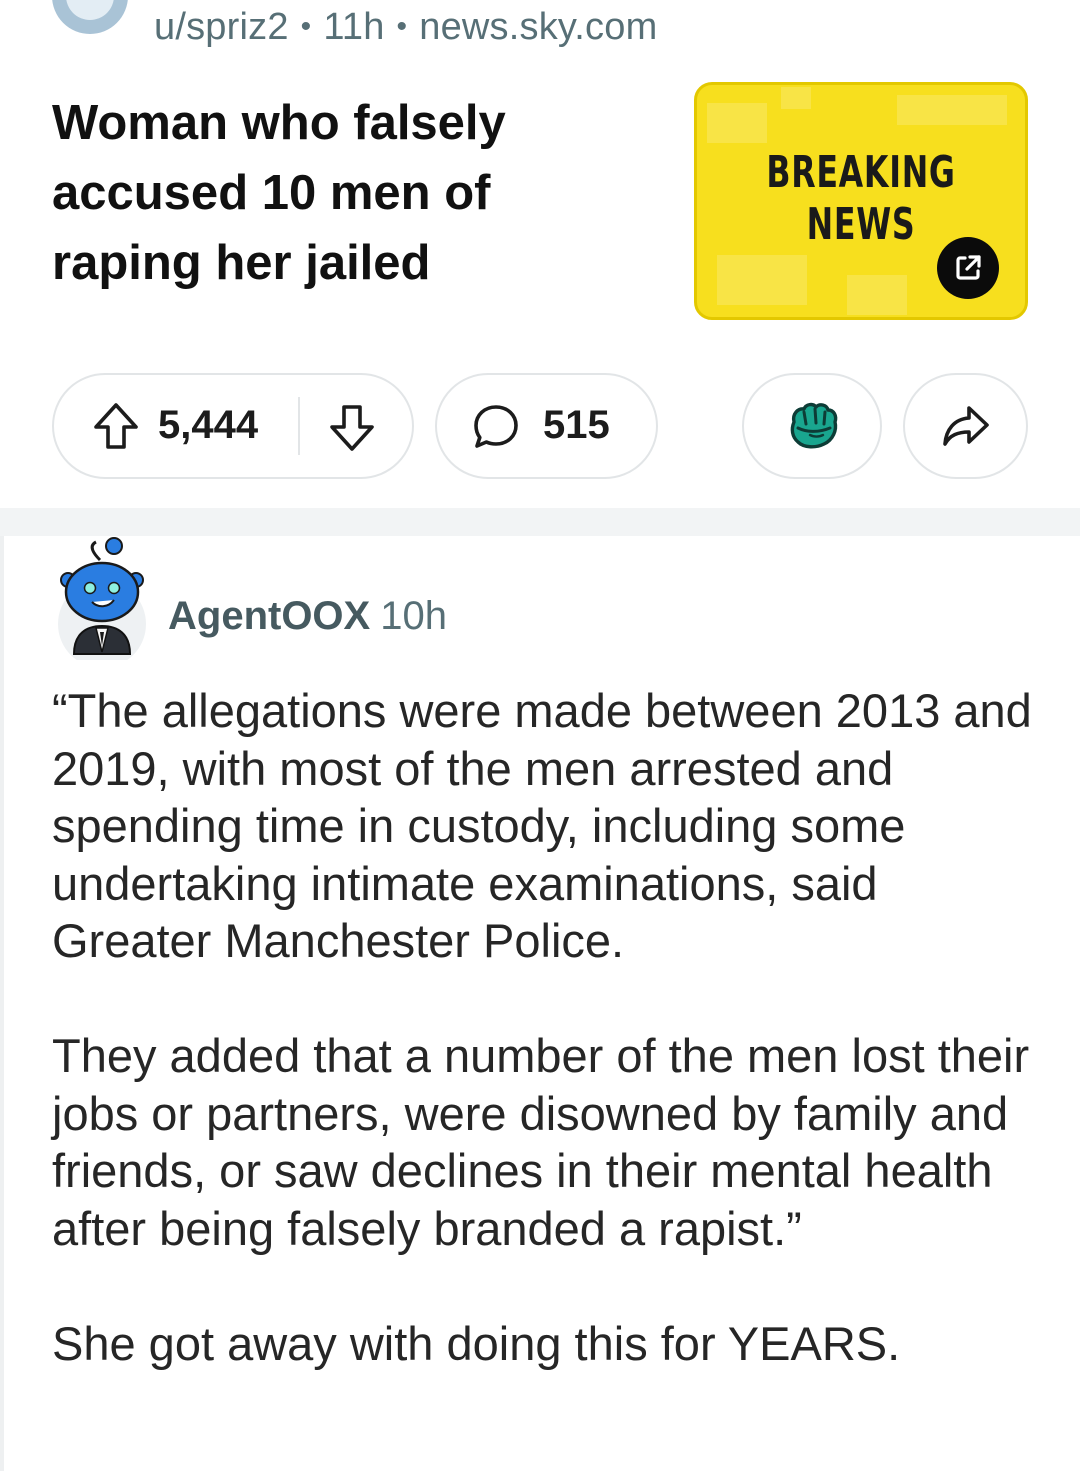 The image size is (1080, 1471). What do you see at coordinates (496, 429) in the screenshot?
I see `speech-bubble-icon` at bounding box center [496, 429].